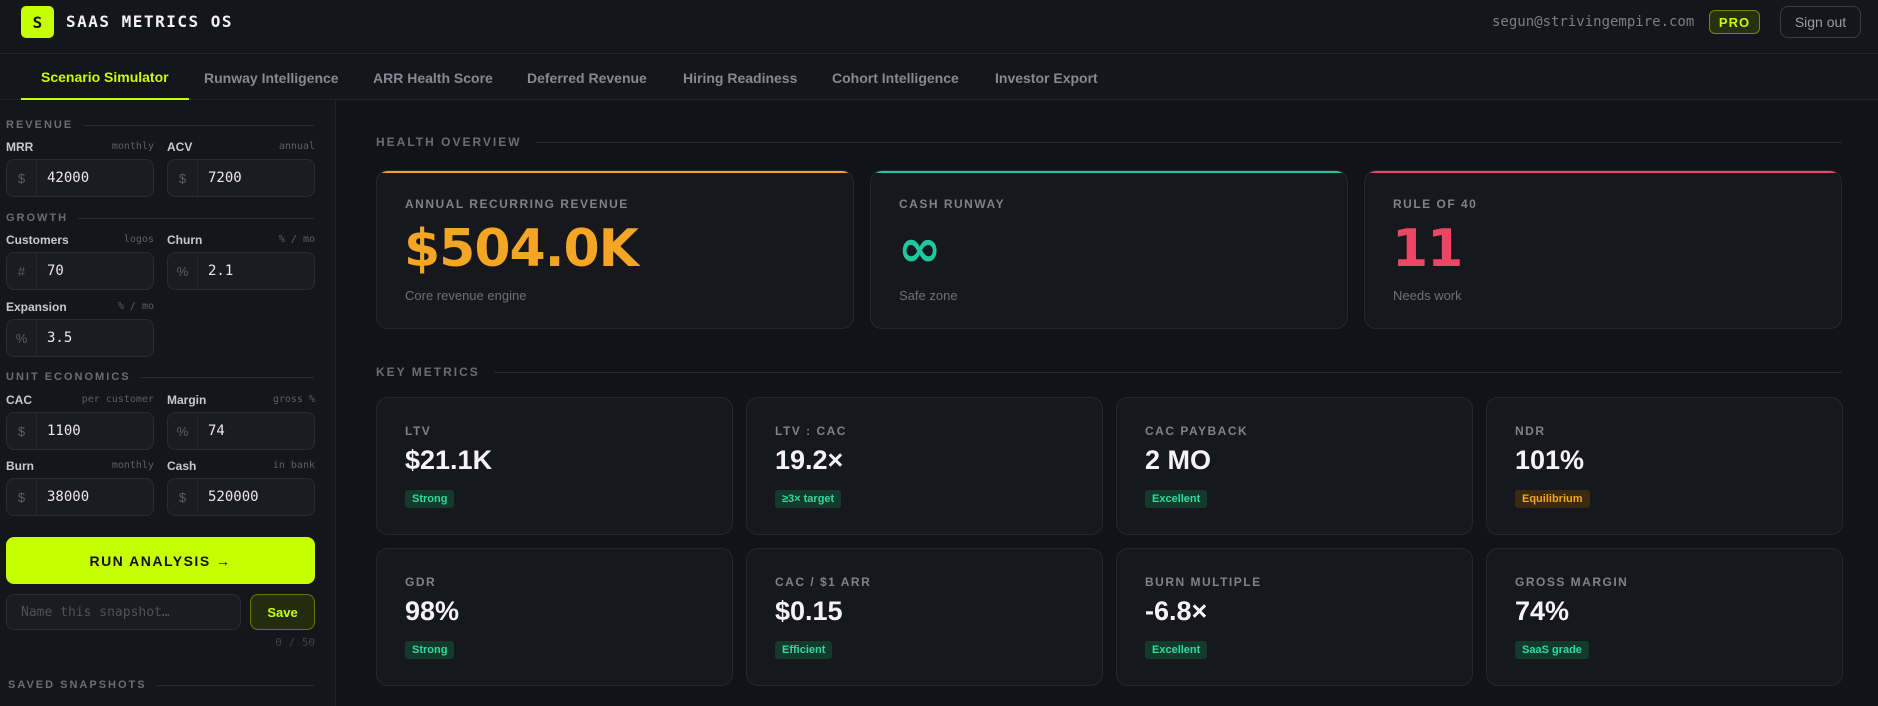 The height and width of the screenshot is (706, 1878). What do you see at coordinates (1593, 22) in the screenshot?
I see `user-email: segun@strivingempire.com` at bounding box center [1593, 22].